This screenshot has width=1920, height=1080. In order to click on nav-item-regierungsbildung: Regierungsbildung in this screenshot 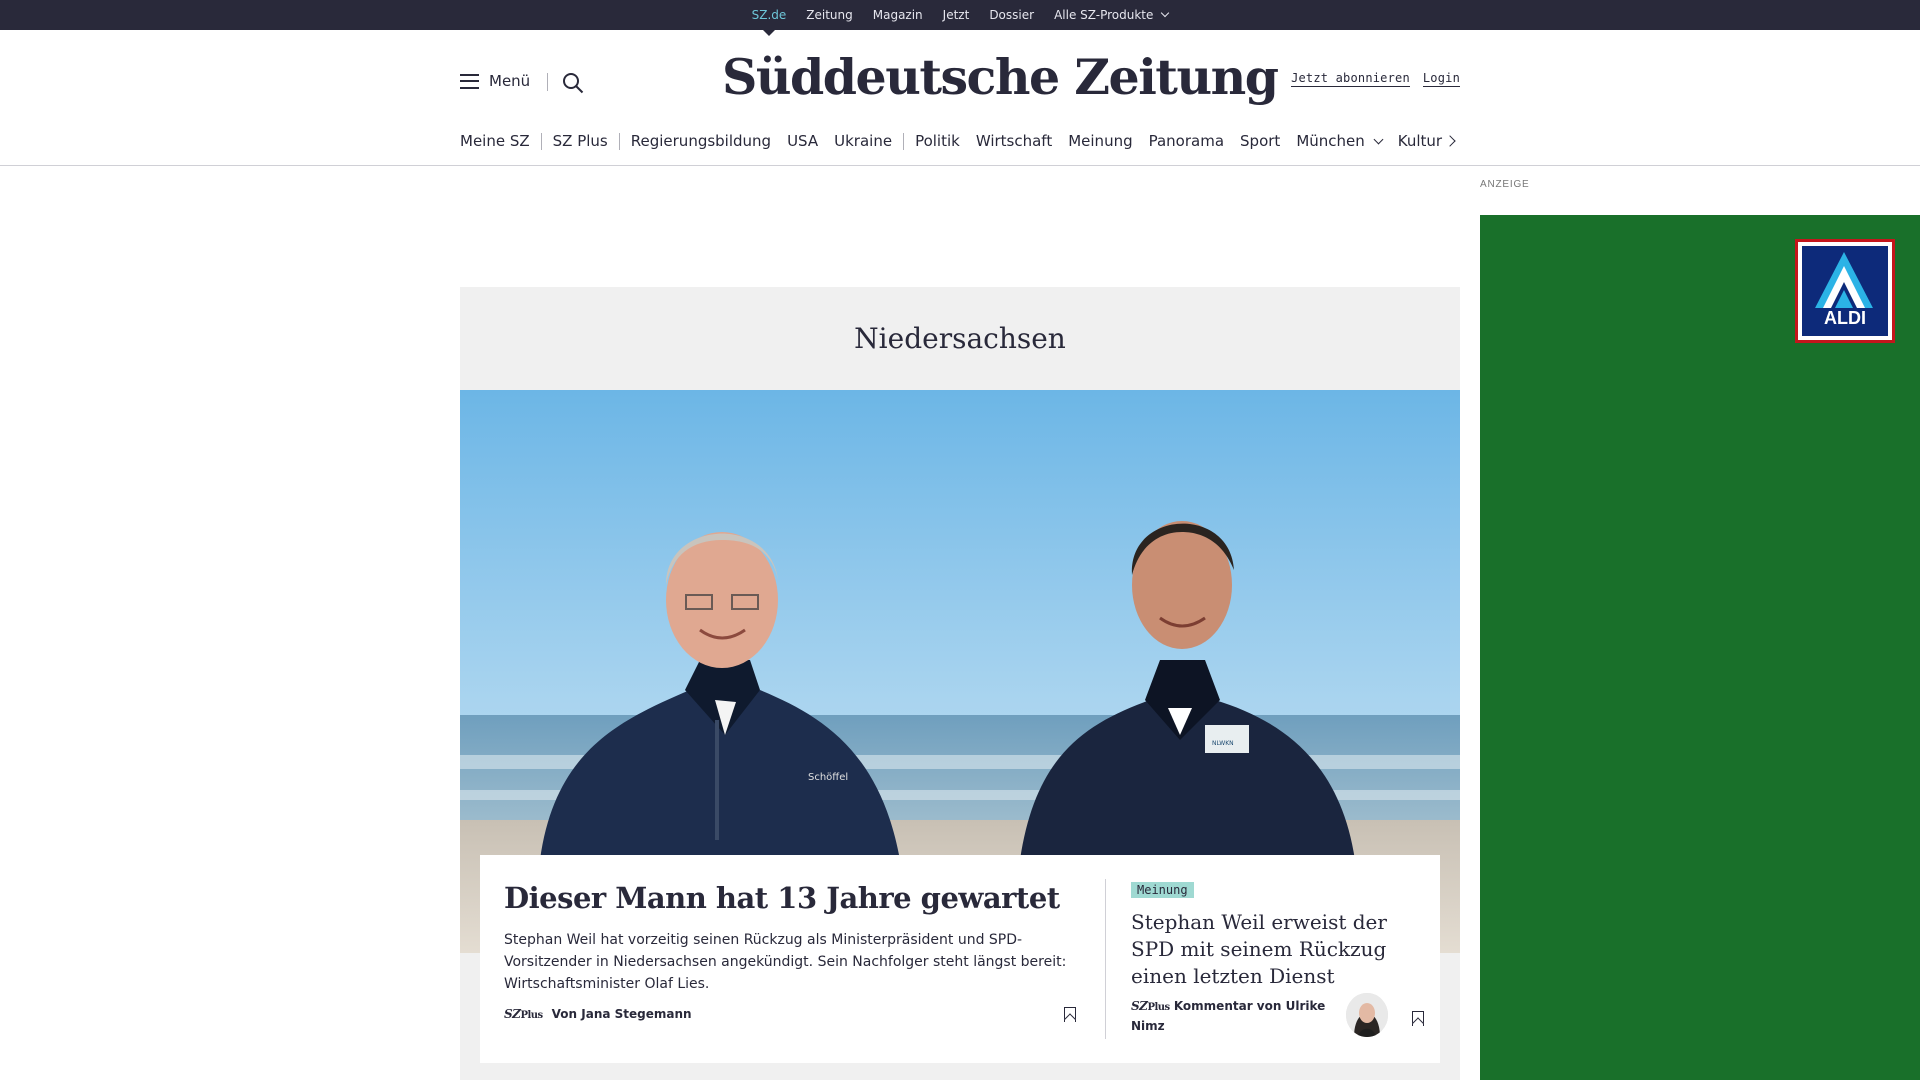, I will do `click(701, 141)`.